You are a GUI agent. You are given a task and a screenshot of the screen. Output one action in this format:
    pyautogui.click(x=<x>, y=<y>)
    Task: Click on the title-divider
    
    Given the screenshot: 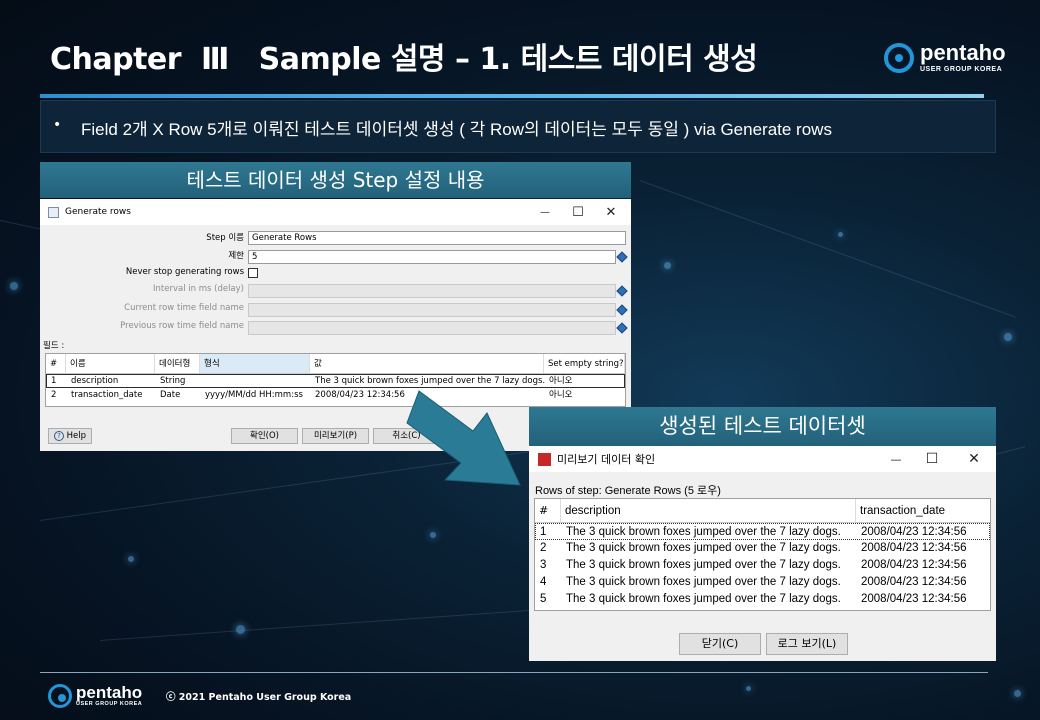 What is the action you would take?
    pyautogui.click(x=512, y=96)
    